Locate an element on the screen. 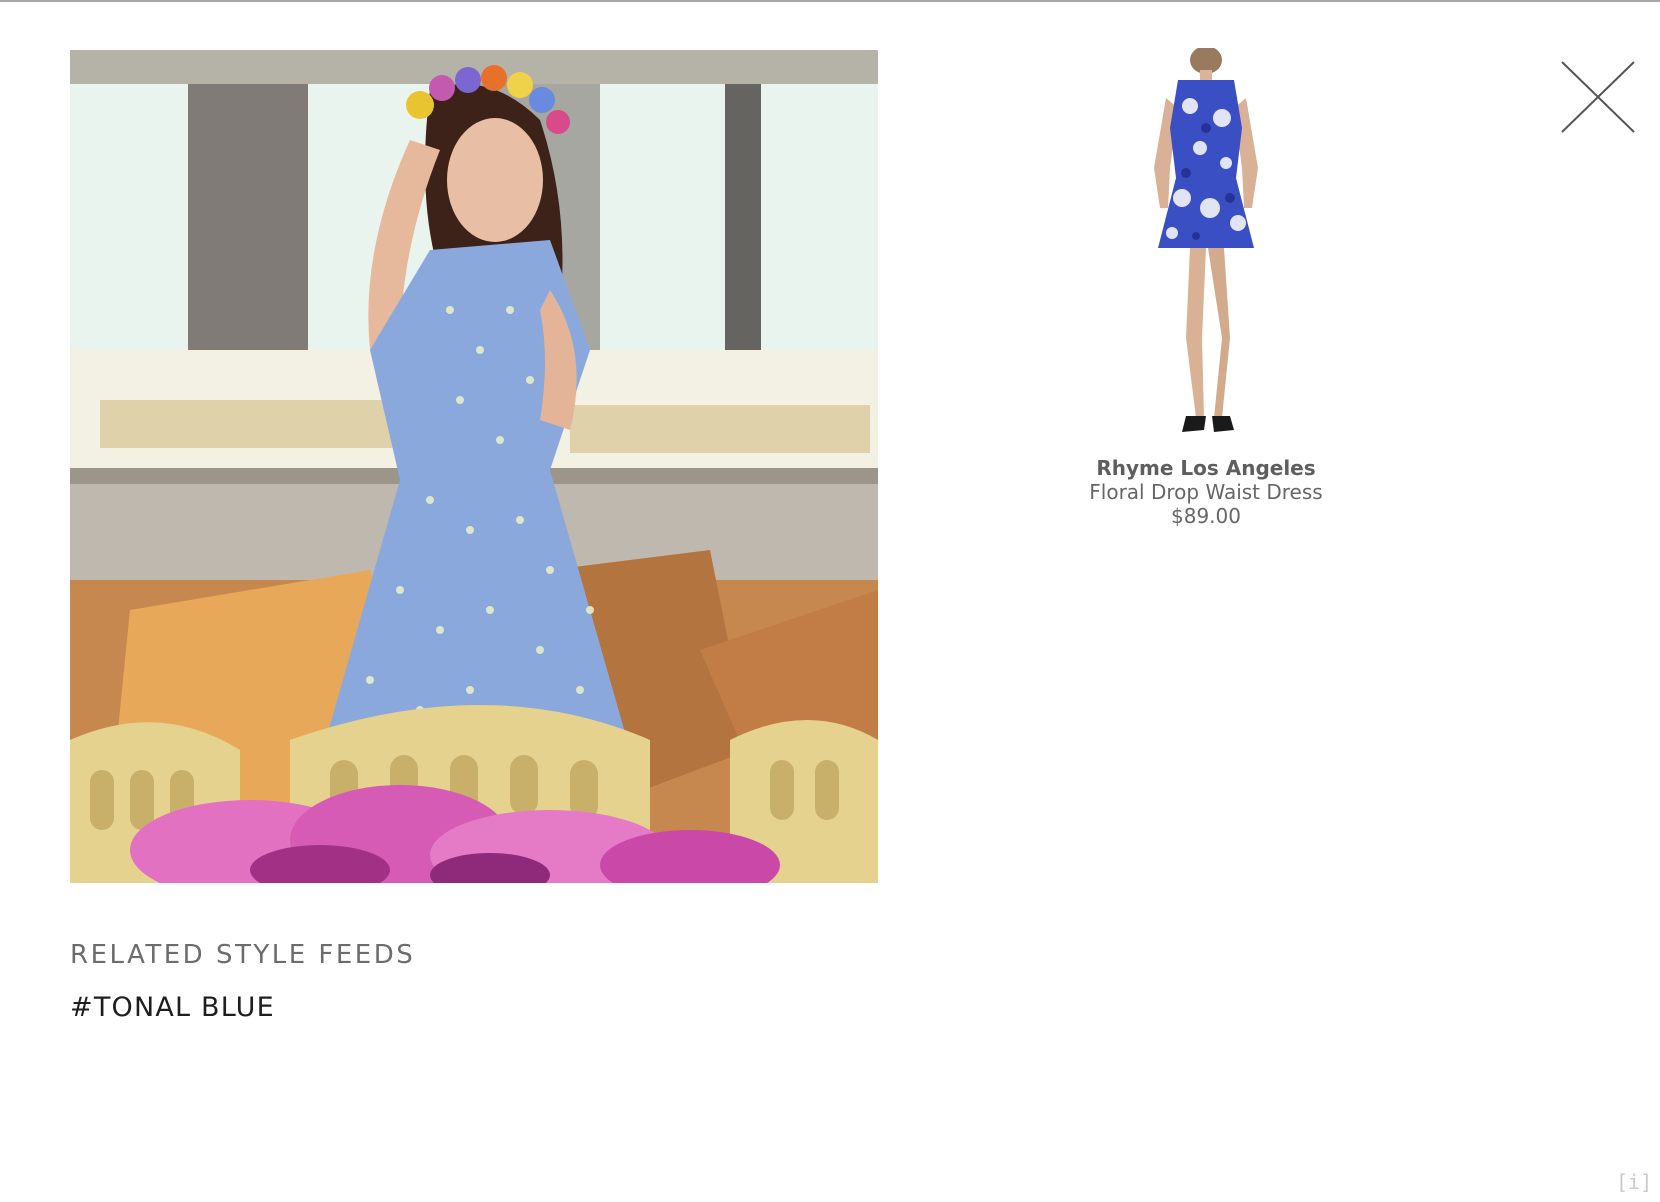 The image size is (1660, 1202). info-link: [i] is located at coordinates (1634, 1182).